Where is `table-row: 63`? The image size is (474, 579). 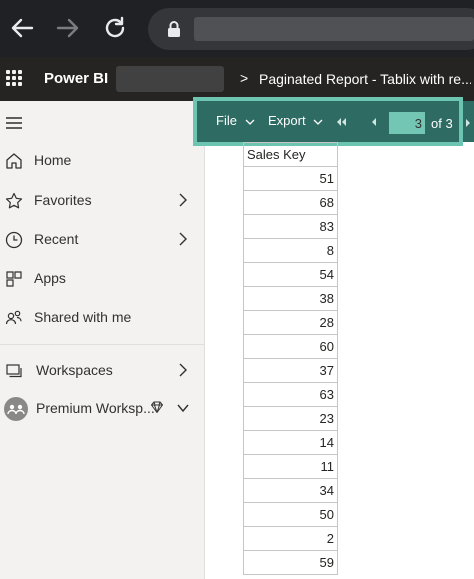 table-row: 63 is located at coordinates (290, 394).